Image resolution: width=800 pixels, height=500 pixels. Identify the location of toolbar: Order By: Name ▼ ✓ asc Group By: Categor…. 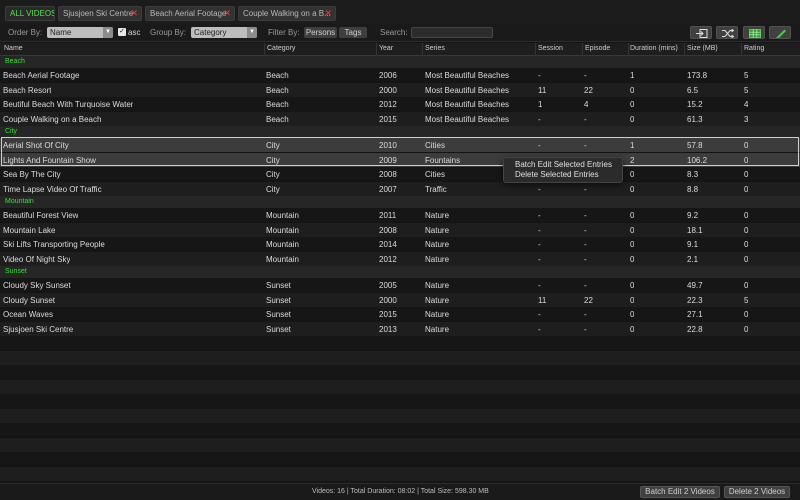
(400, 33).